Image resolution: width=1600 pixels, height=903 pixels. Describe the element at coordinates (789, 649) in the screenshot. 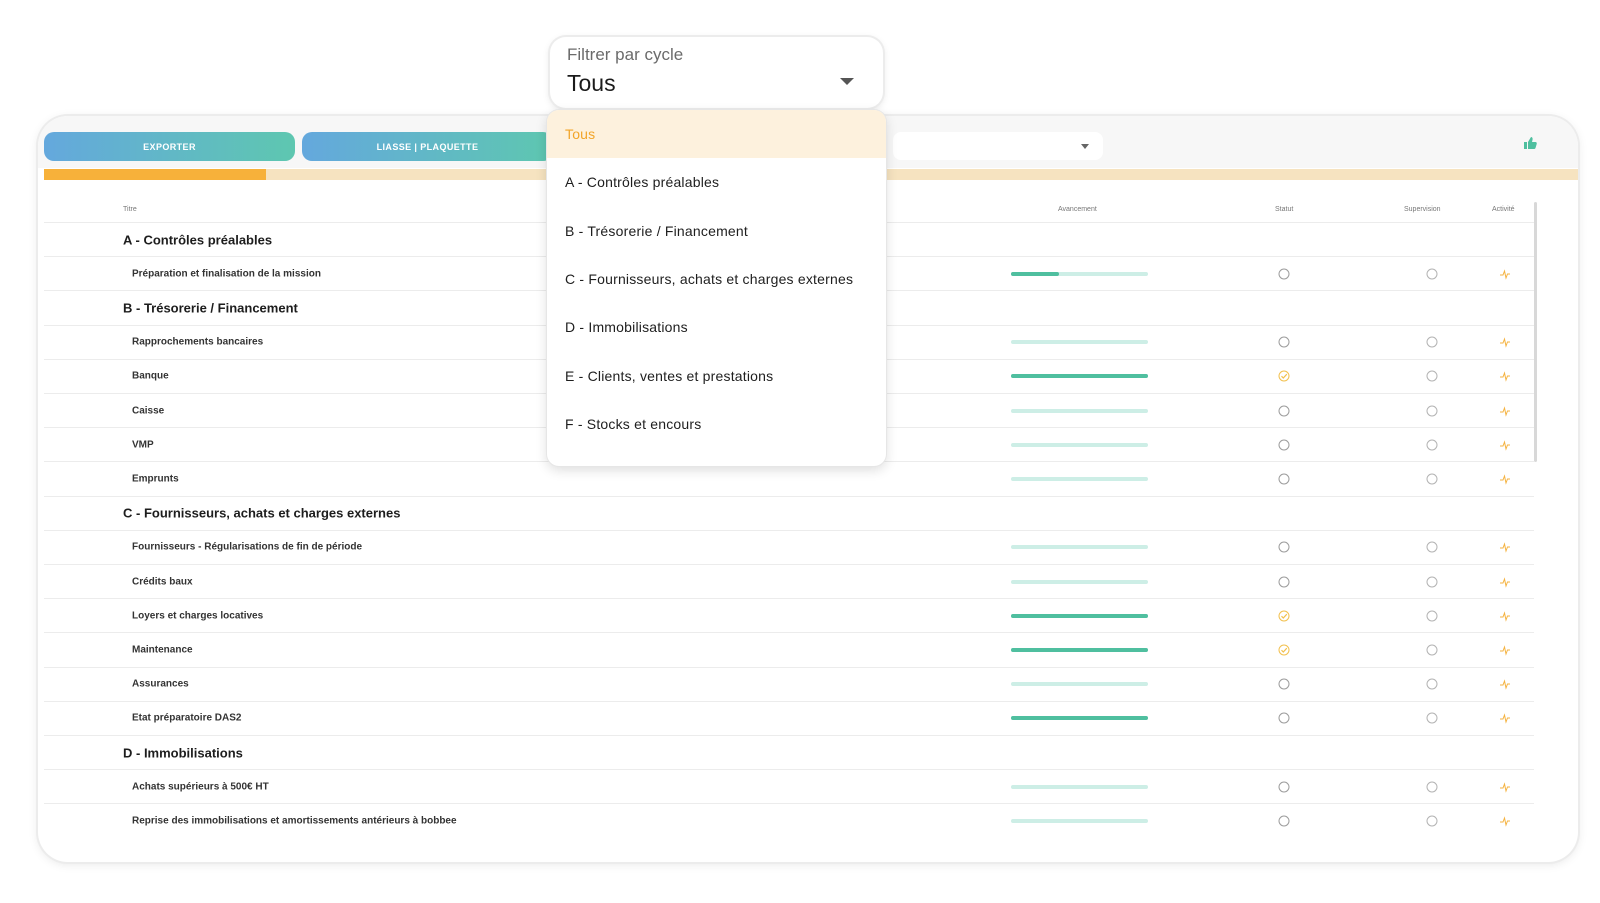

I see `table-row: Maintenance` at that location.